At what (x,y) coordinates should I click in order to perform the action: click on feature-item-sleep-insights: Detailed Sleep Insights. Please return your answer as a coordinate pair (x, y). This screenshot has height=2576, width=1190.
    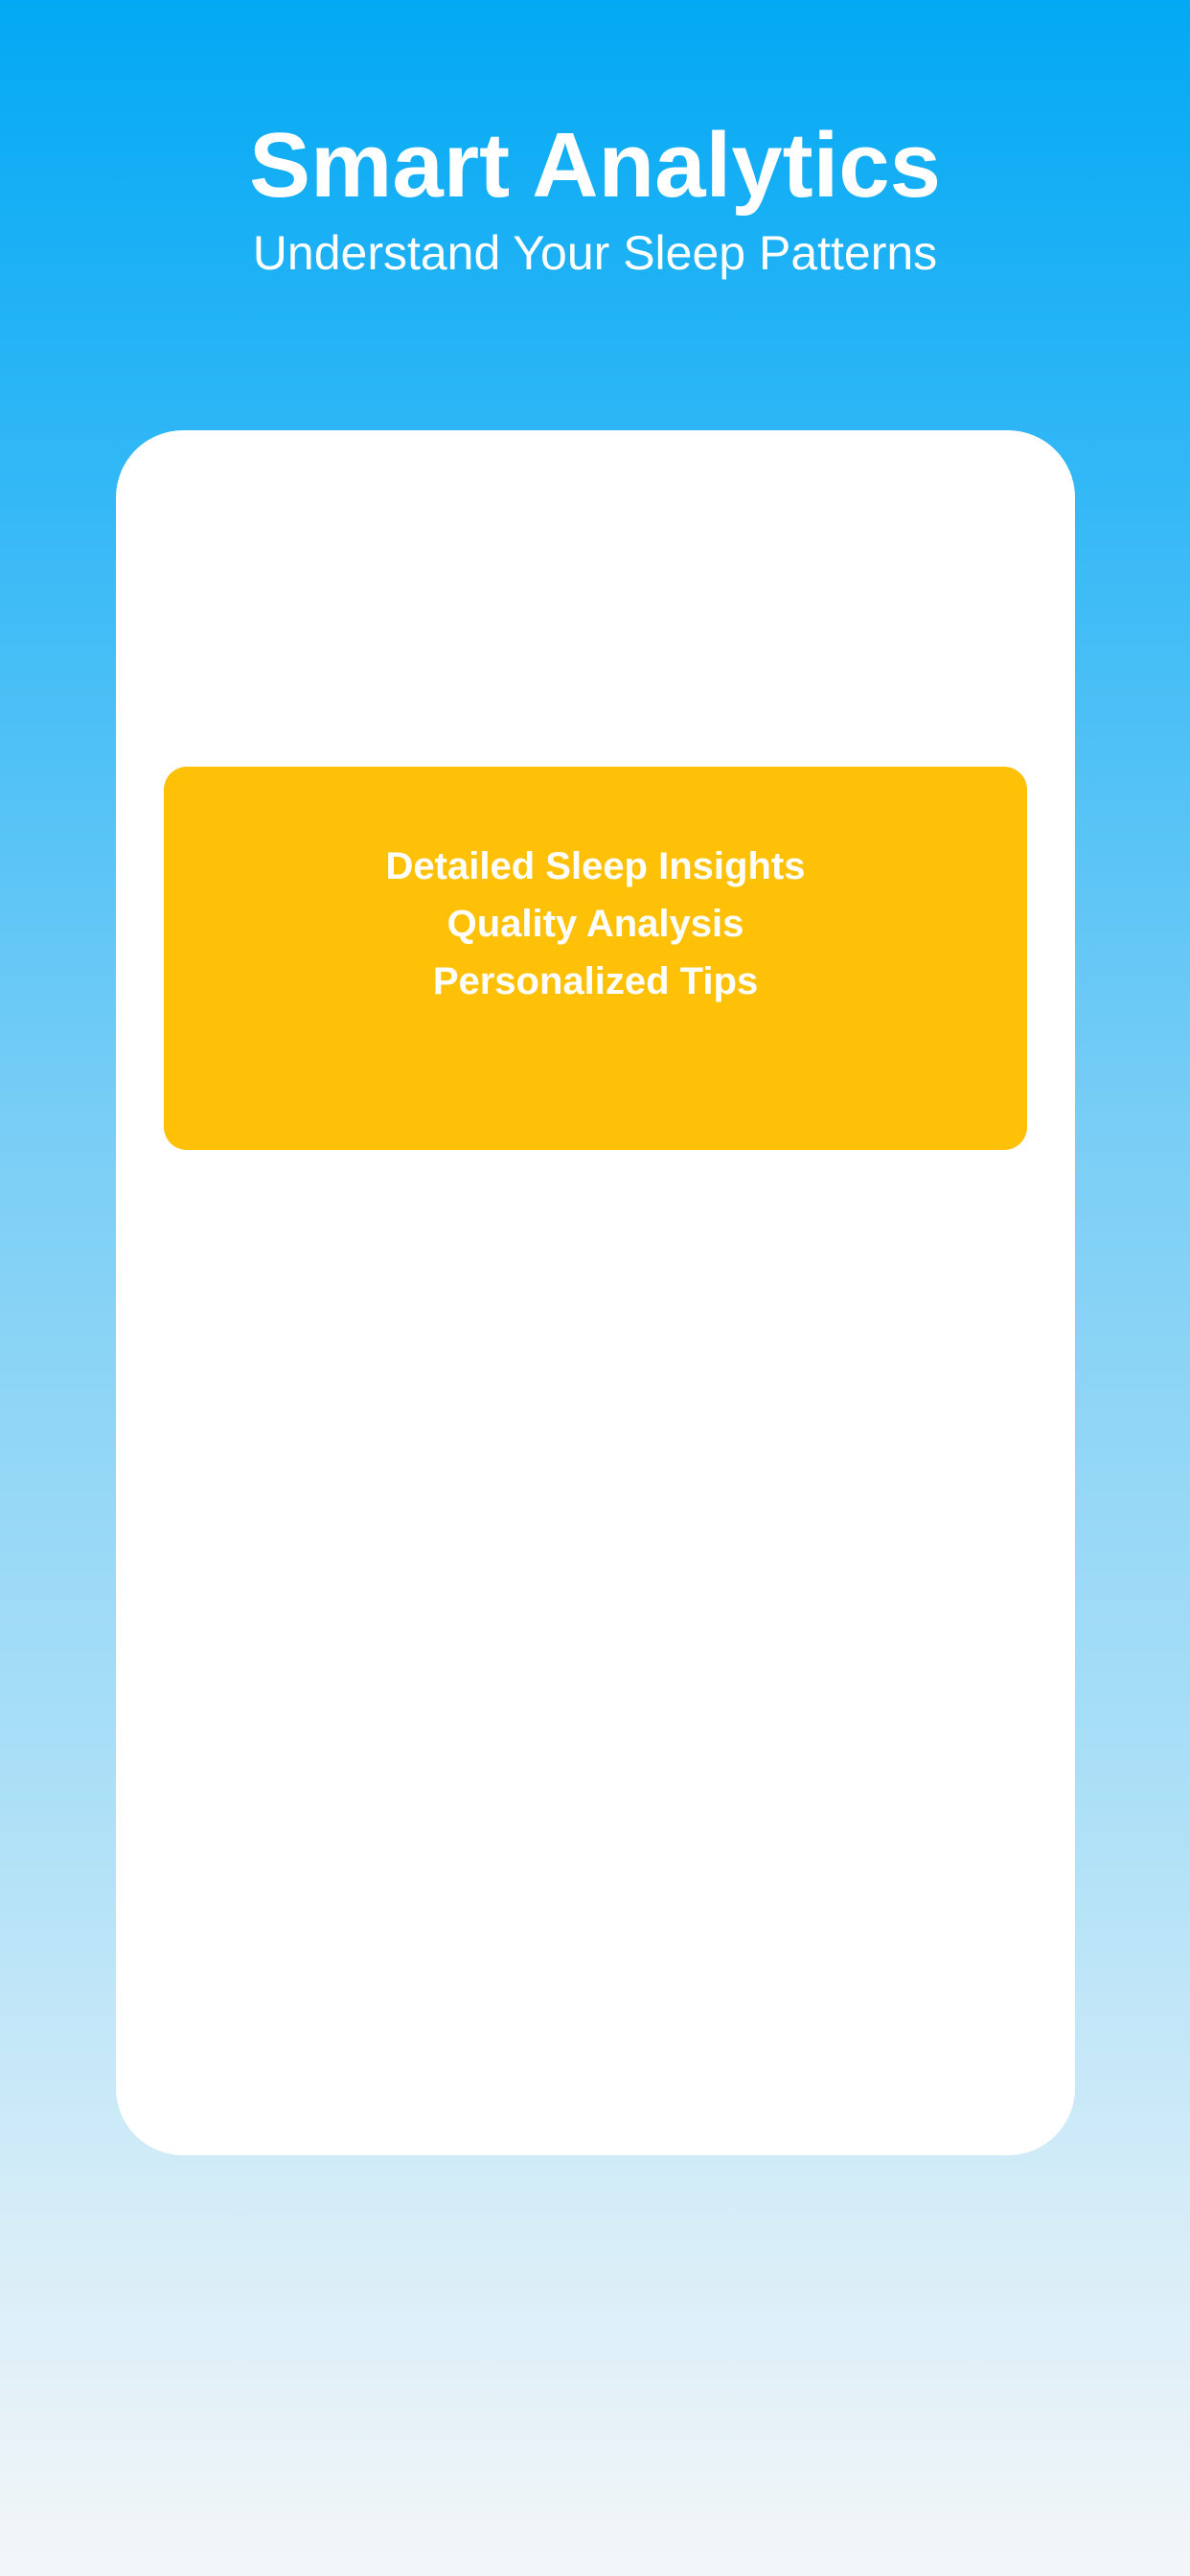
    Looking at the image, I should click on (595, 866).